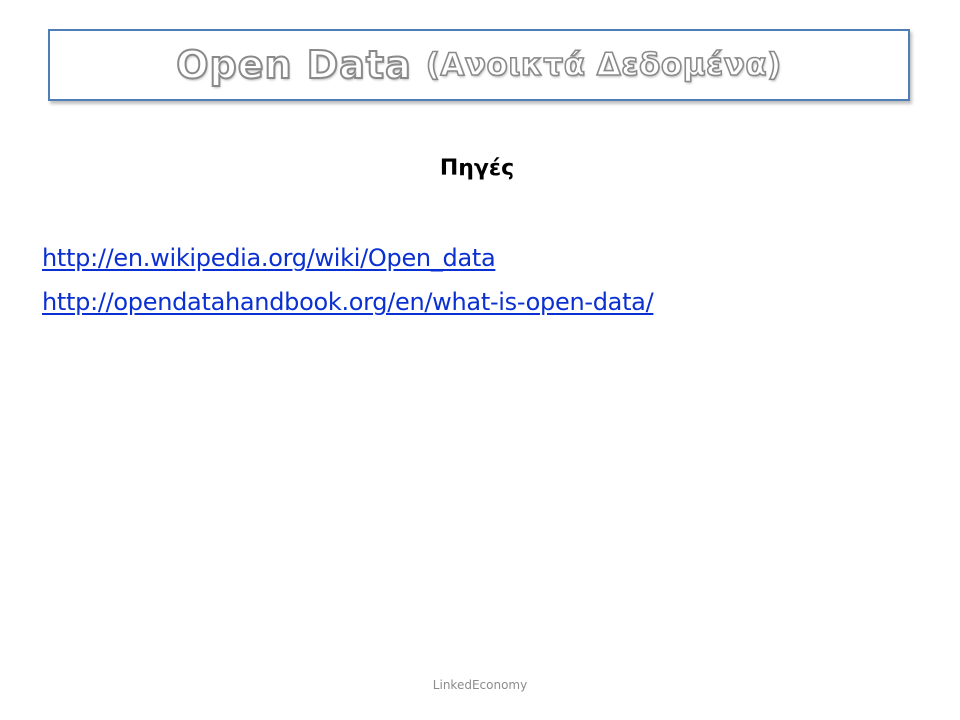 The height and width of the screenshot is (720, 960). What do you see at coordinates (480, 685) in the screenshot?
I see `footer-label: LinkedEconomy` at bounding box center [480, 685].